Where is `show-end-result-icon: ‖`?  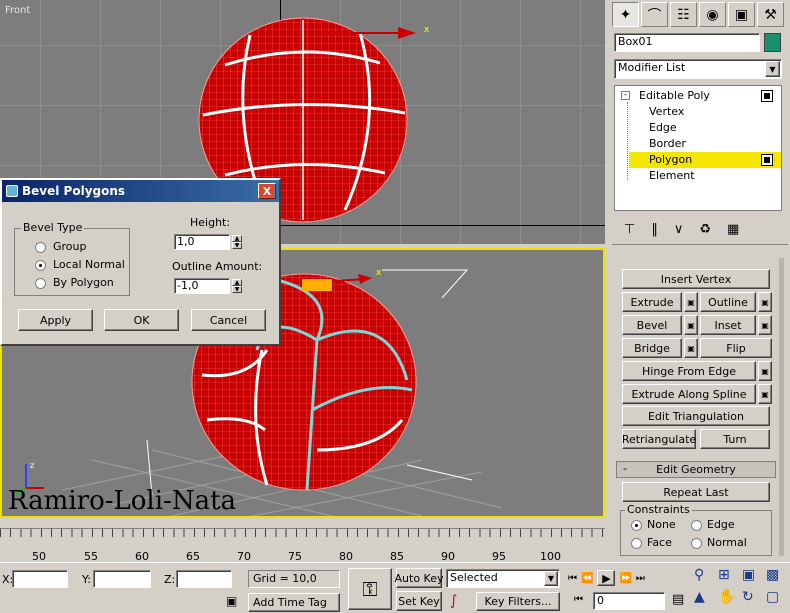
show-end-result-icon: ‖ is located at coordinates (654, 229).